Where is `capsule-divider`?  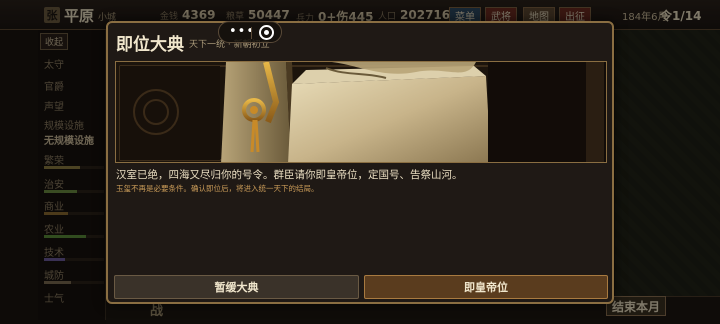 capsule-divider is located at coordinates (251, 33).